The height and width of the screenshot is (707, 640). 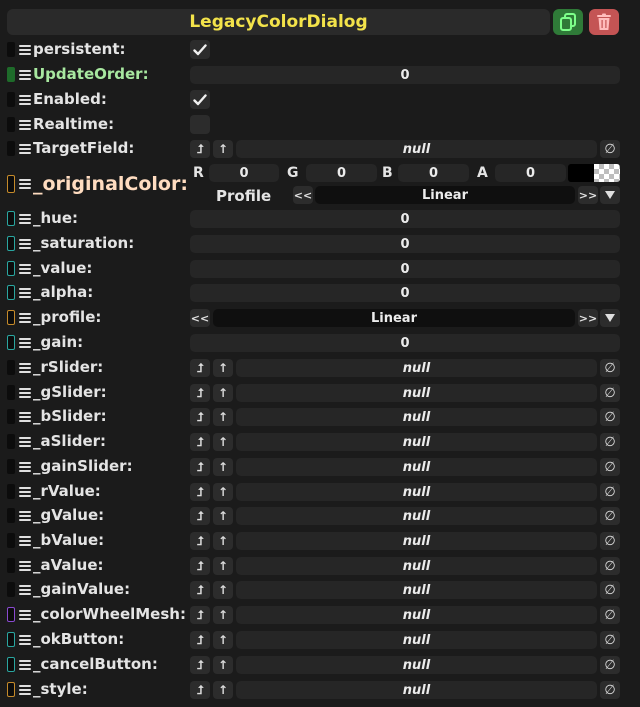 I want to click on r-input: 0, so click(x=244, y=173).